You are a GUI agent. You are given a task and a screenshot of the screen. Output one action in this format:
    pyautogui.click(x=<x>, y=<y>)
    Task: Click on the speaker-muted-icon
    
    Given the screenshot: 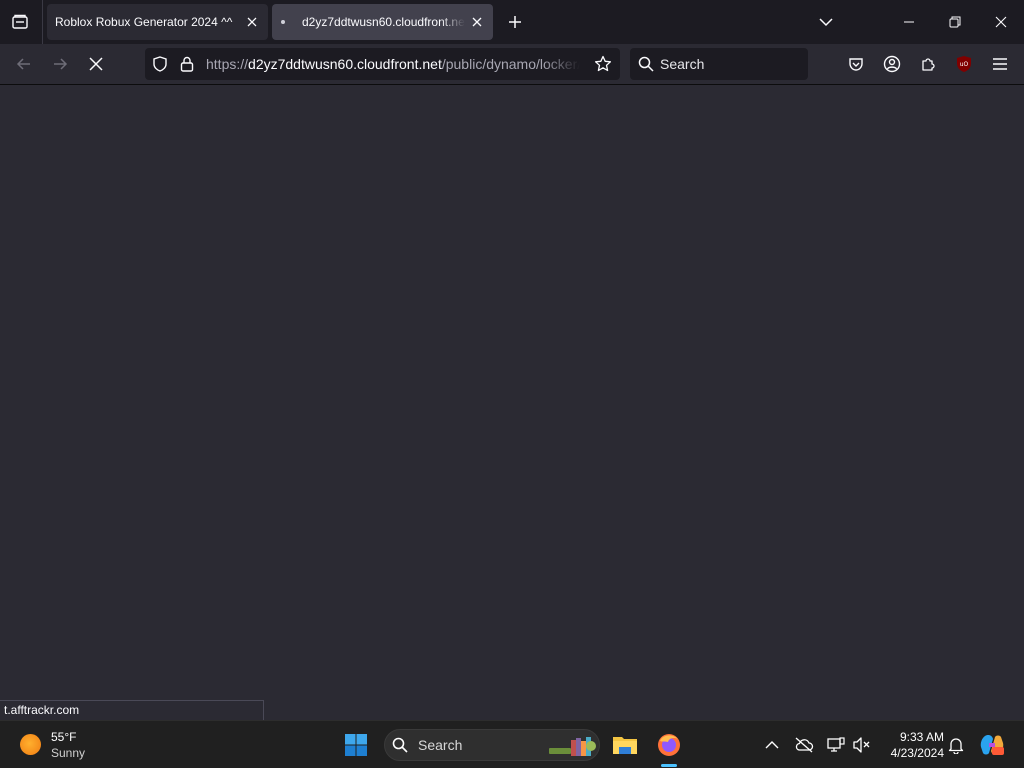 What is the action you would take?
    pyautogui.click(x=861, y=745)
    